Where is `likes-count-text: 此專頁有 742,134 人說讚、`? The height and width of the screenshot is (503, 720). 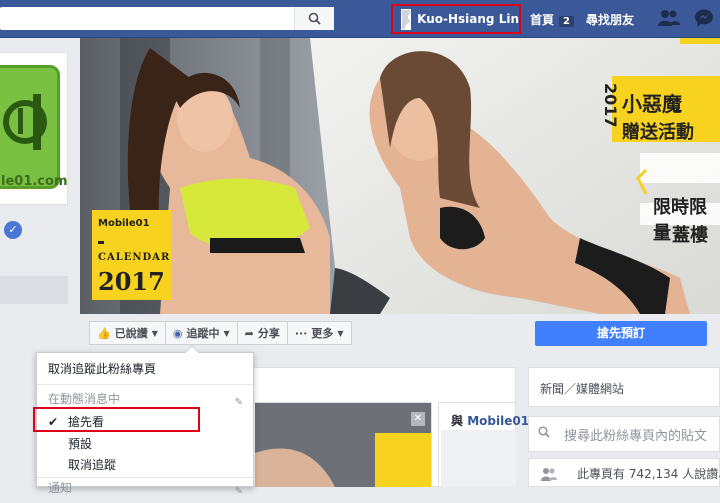
likes-count-text: 此專頁有 742,134 人說讚、 is located at coordinates (648, 474).